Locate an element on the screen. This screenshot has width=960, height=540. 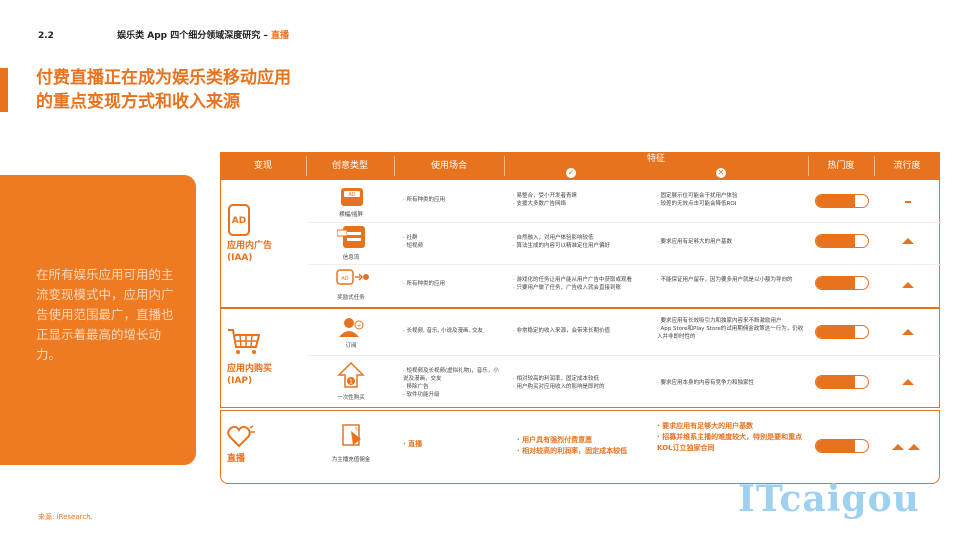
trend-flat-icon is located at coordinates (908, 202).